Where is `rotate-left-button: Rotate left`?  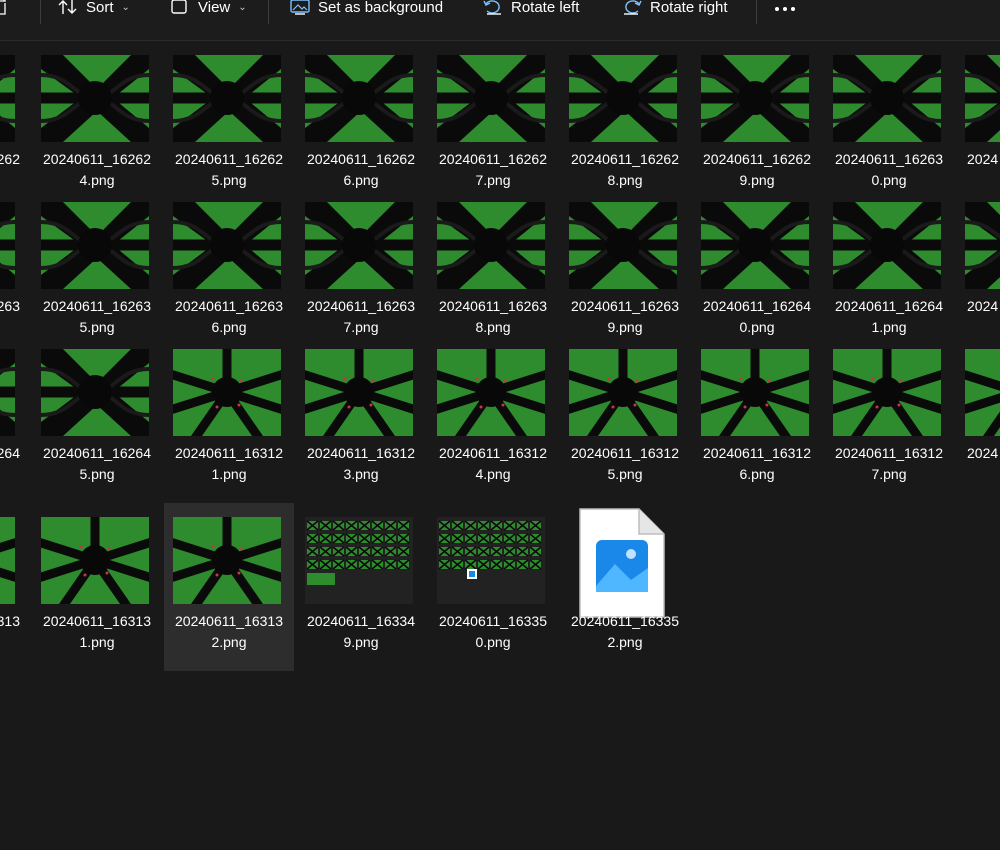 rotate-left-button: Rotate left is located at coordinates (531, 10).